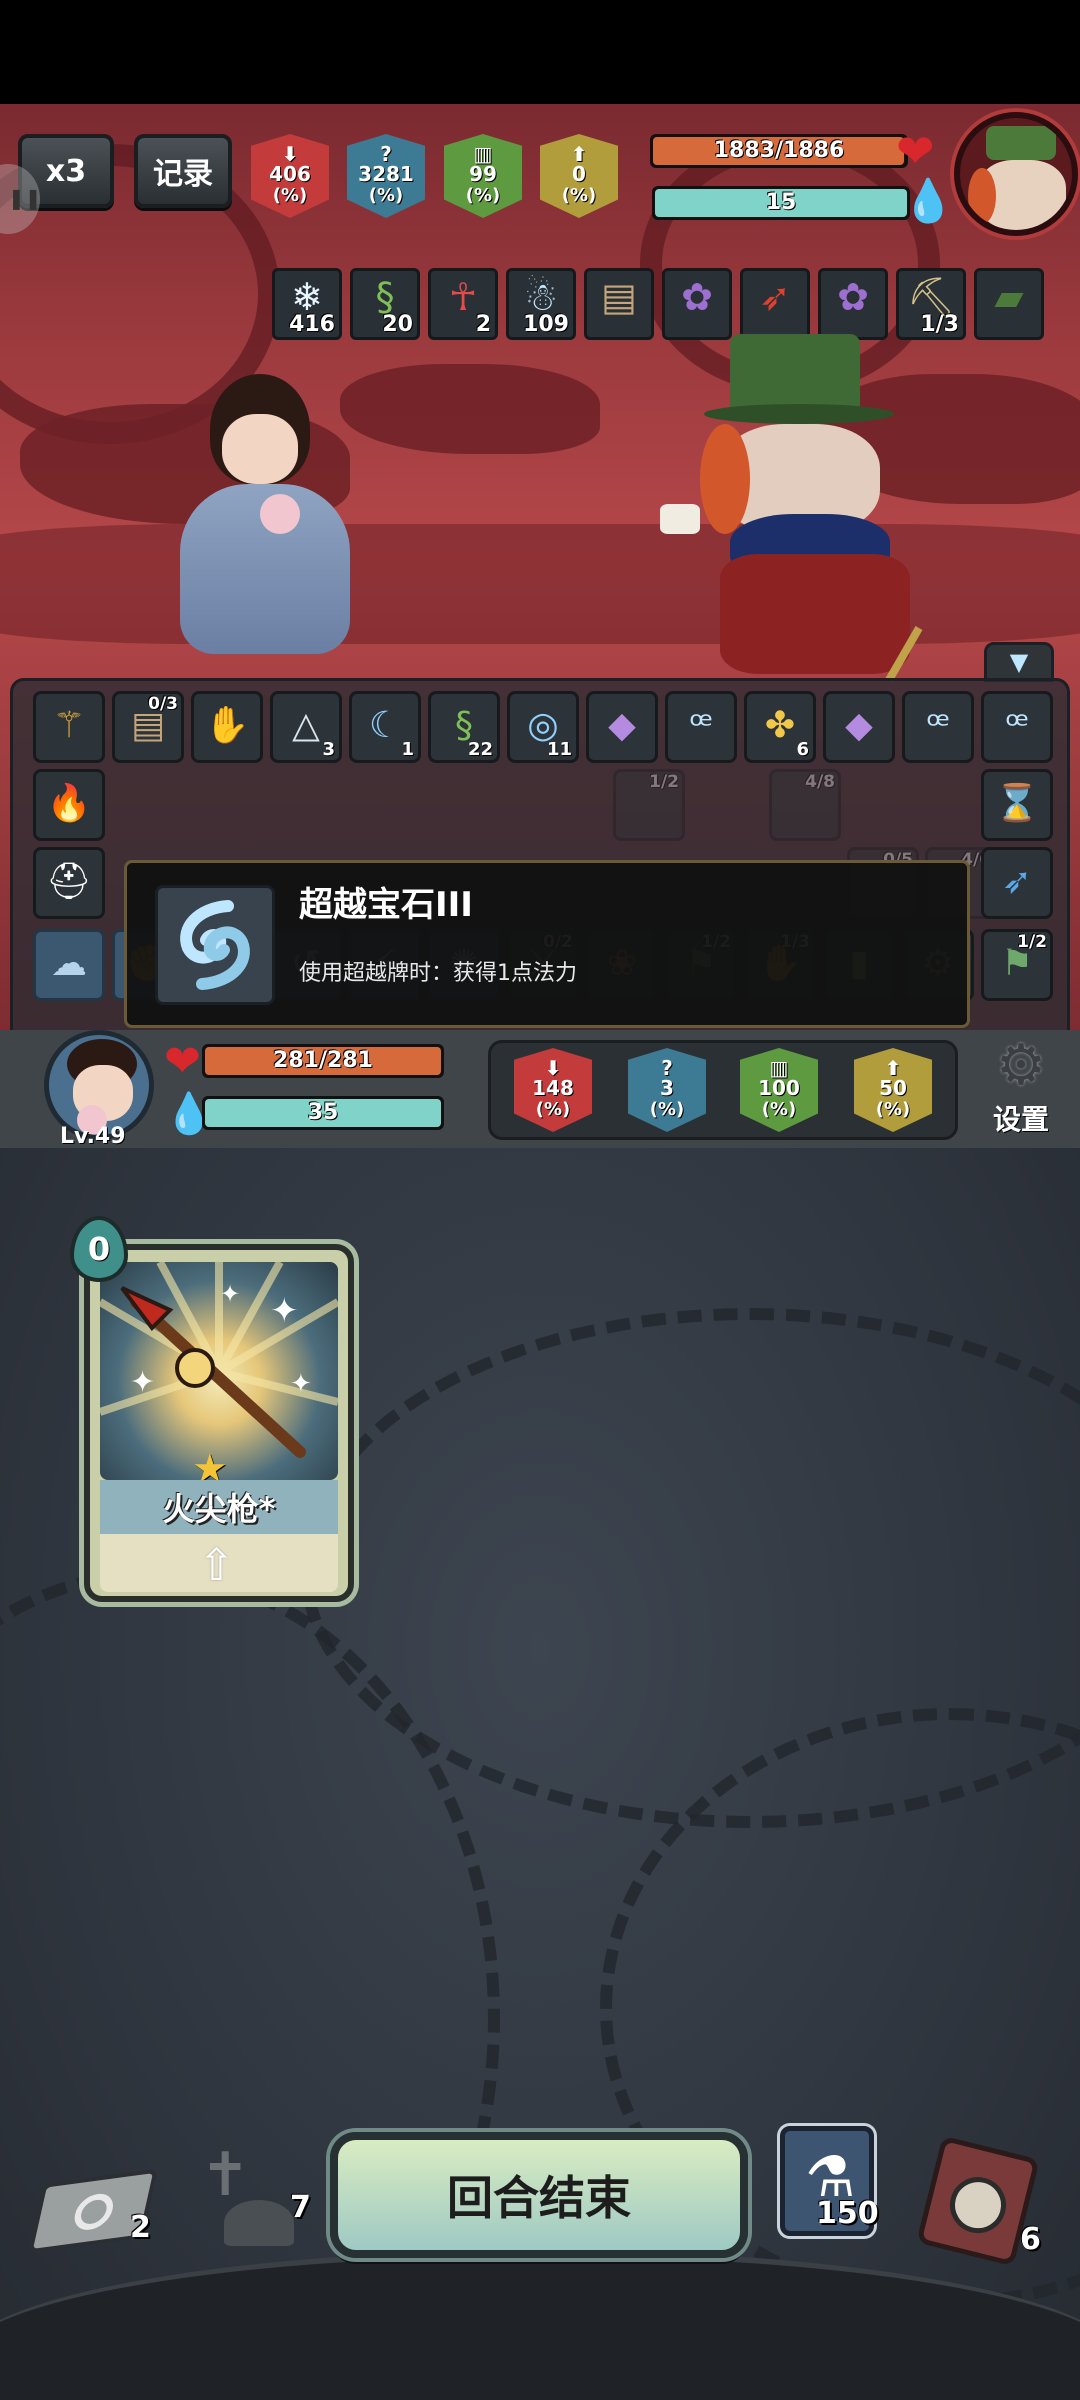 The width and height of the screenshot is (1080, 2400). Describe the element at coordinates (619, 297) in the screenshot. I see `book-icon: ▤` at that location.